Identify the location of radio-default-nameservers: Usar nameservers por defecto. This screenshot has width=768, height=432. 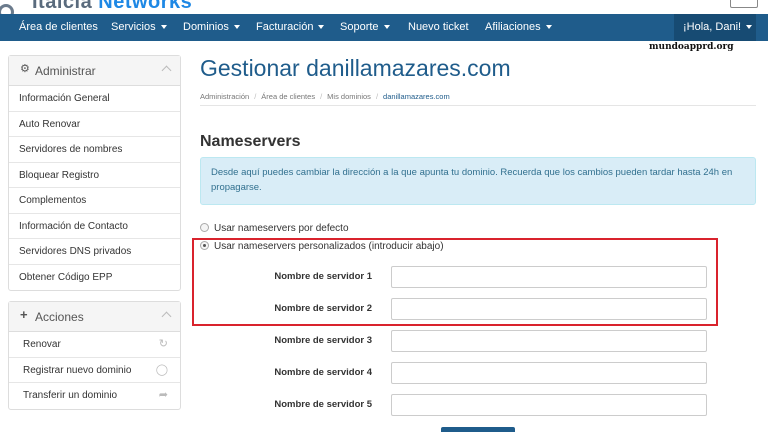
(274, 228).